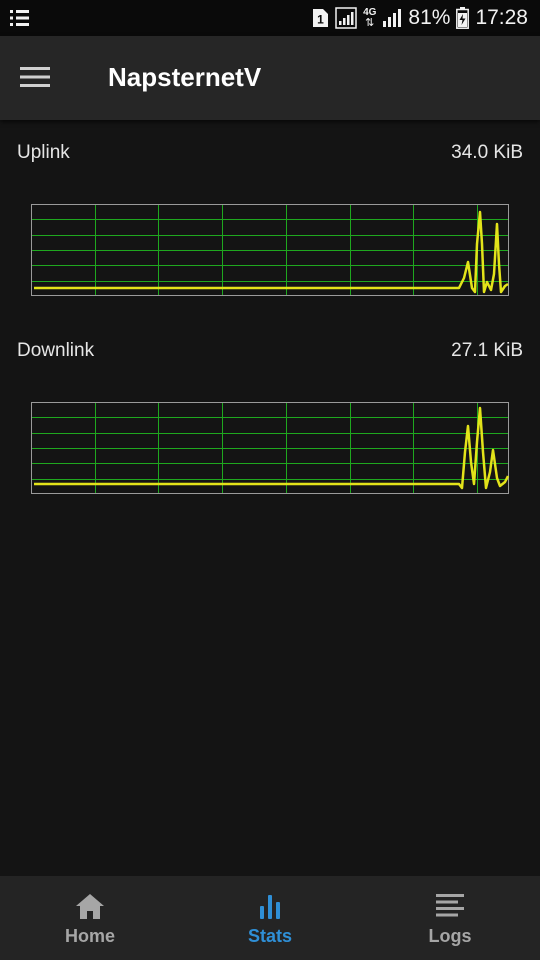 This screenshot has width=540, height=960. What do you see at coordinates (487, 152) in the screenshot?
I see `uplink-value: 34.0 KiB` at bounding box center [487, 152].